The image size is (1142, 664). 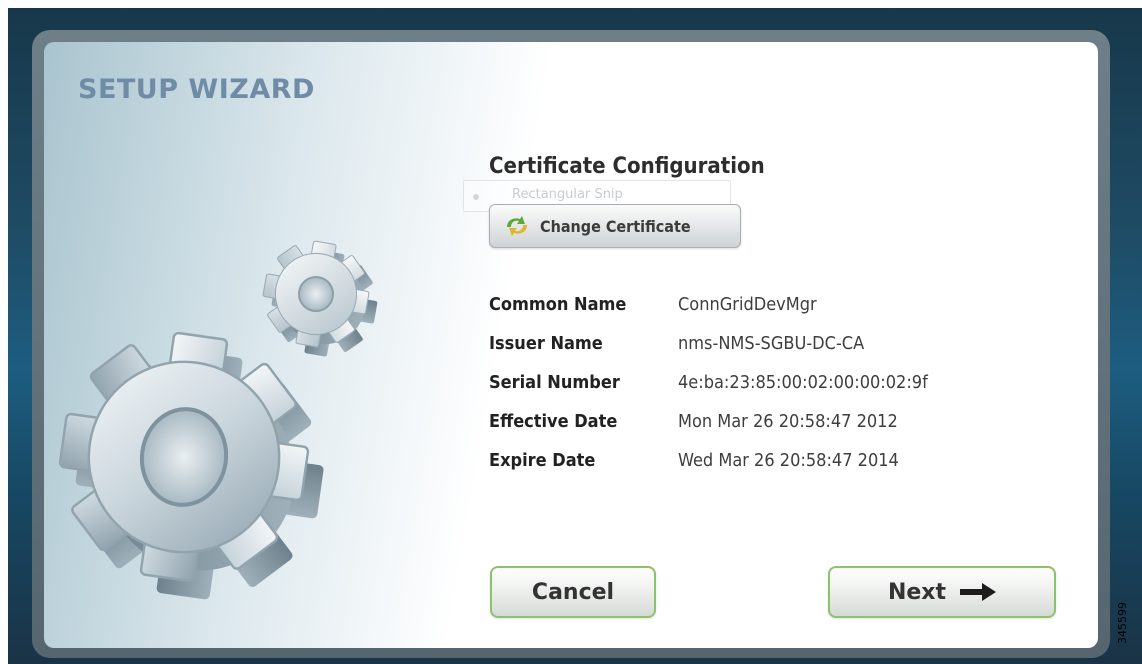 I want to click on right-arrow-icon, so click(x=978, y=592).